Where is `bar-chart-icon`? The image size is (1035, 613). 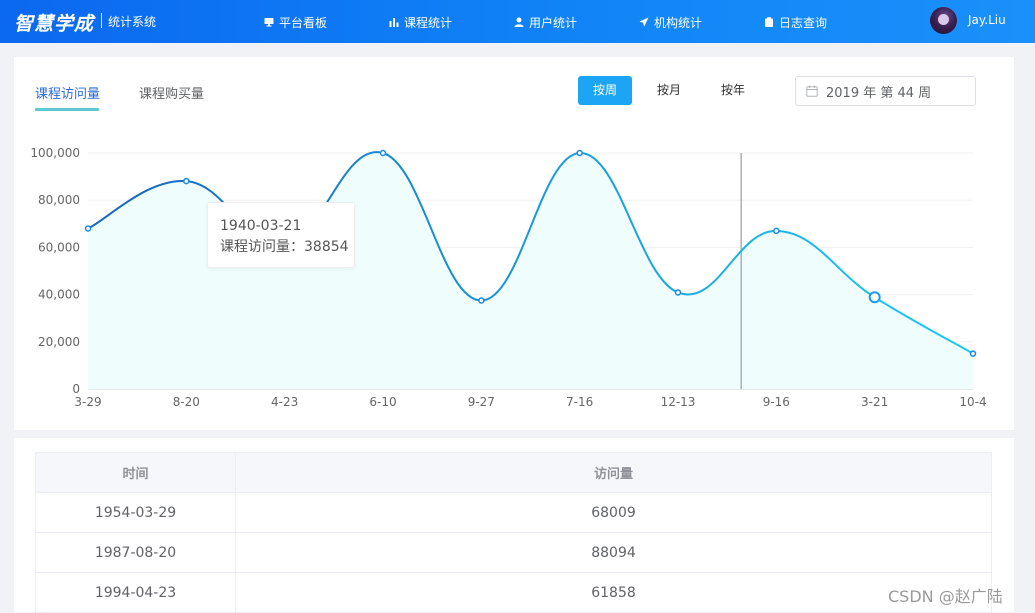 bar-chart-icon is located at coordinates (394, 22).